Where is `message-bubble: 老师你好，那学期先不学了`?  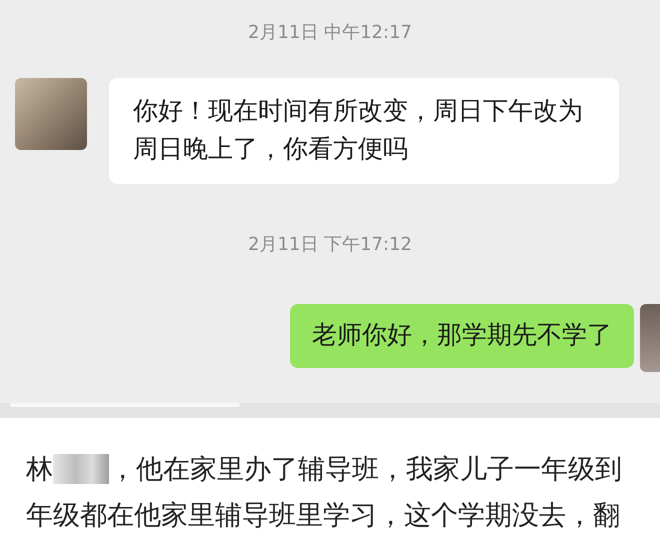
message-bubble: 老师你好，那学期先不学了 is located at coordinates (462, 336).